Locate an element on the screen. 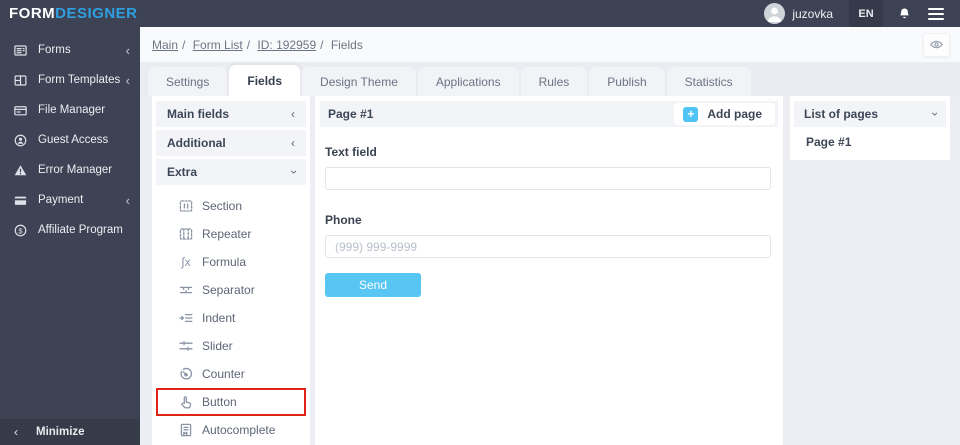 This screenshot has width=960, height=445. sidebar-item-file-manager: File Manager is located at coordinates (70, 110).